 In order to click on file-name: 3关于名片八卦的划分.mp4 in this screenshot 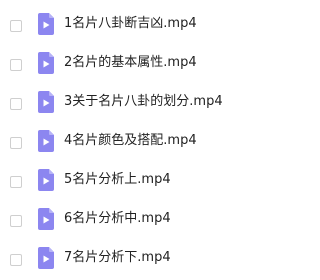, I will do `click(143, 102)`.